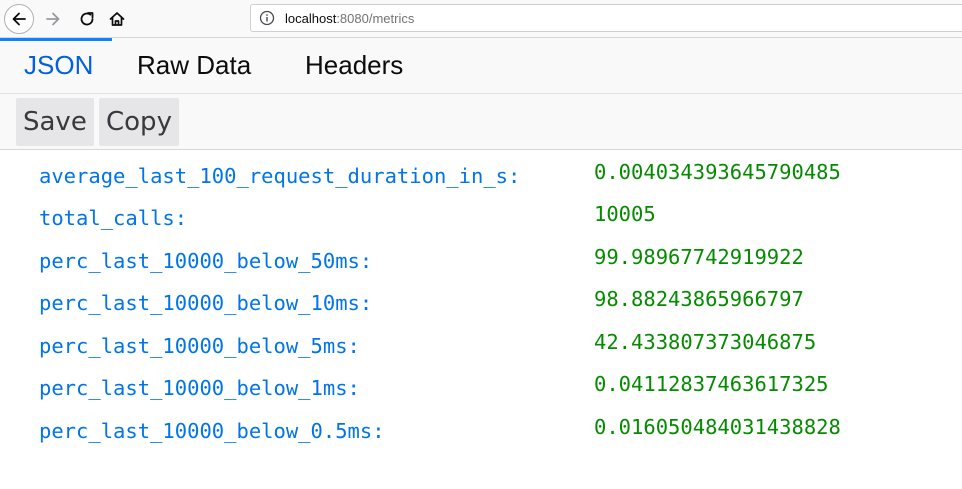 Image resolution: width=962 pixels, height=489 pixels. I want to click on json-value: 42.433807373046875, so click(705, 342).